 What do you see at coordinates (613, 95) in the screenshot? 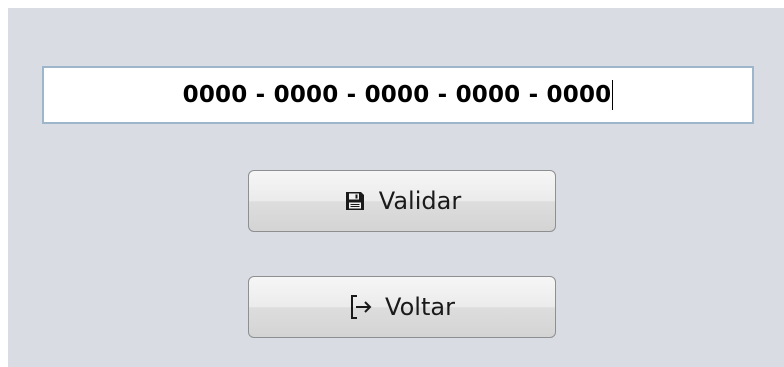
I see `text-cursor` at bounding box center [613, 95].